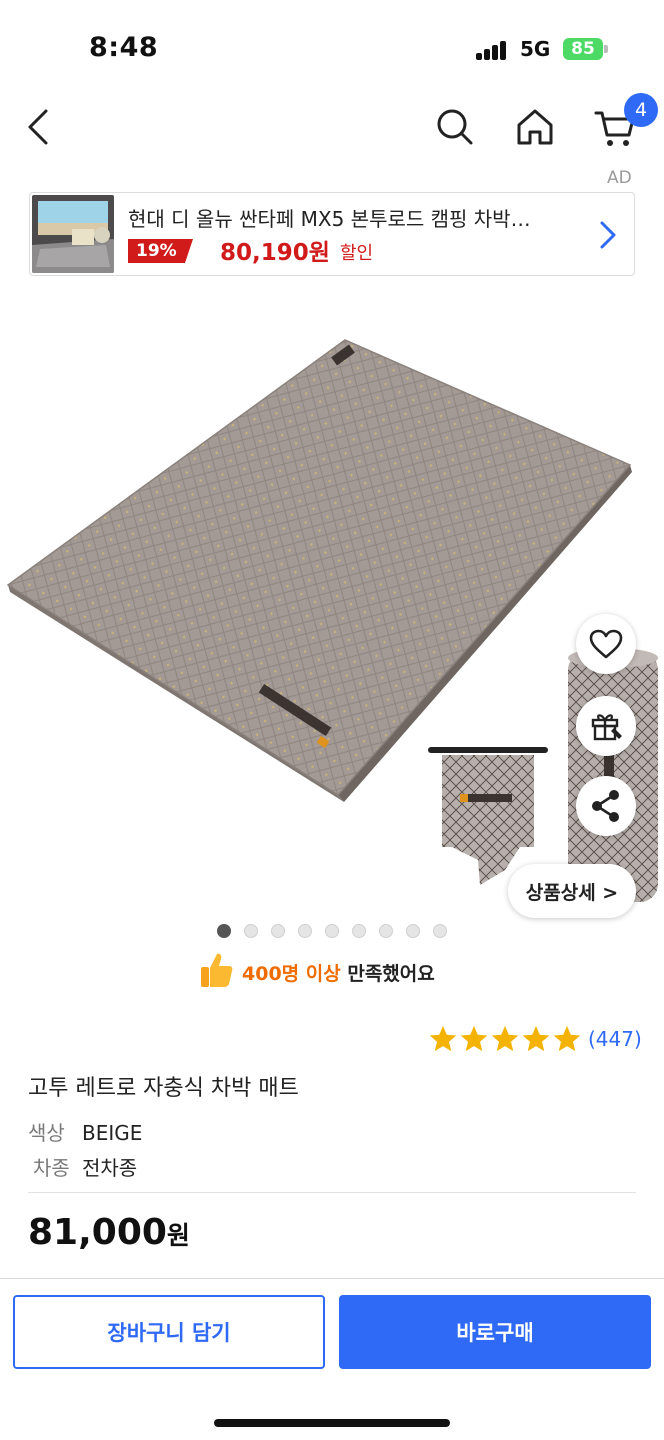 The image size is (664, 1440). Describe the element at coordinates (275, 253) in the screenshot. I see `ad-price: 80,190원` at that location.